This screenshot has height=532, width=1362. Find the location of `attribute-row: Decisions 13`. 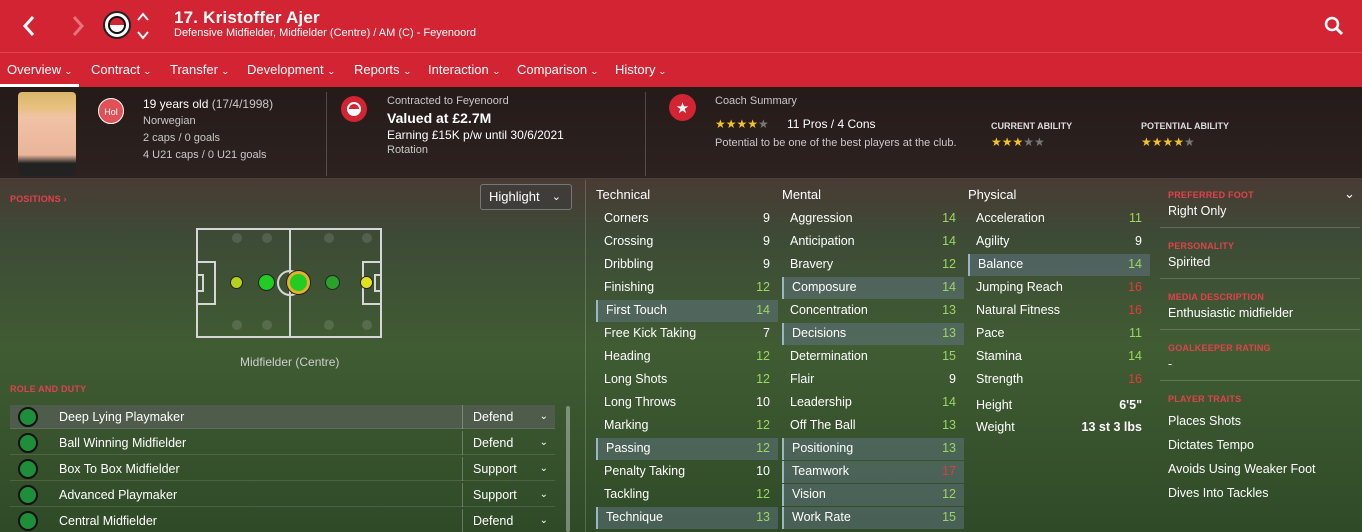

attribute-row: Decisions 13 is located at coordinates (873, 334).